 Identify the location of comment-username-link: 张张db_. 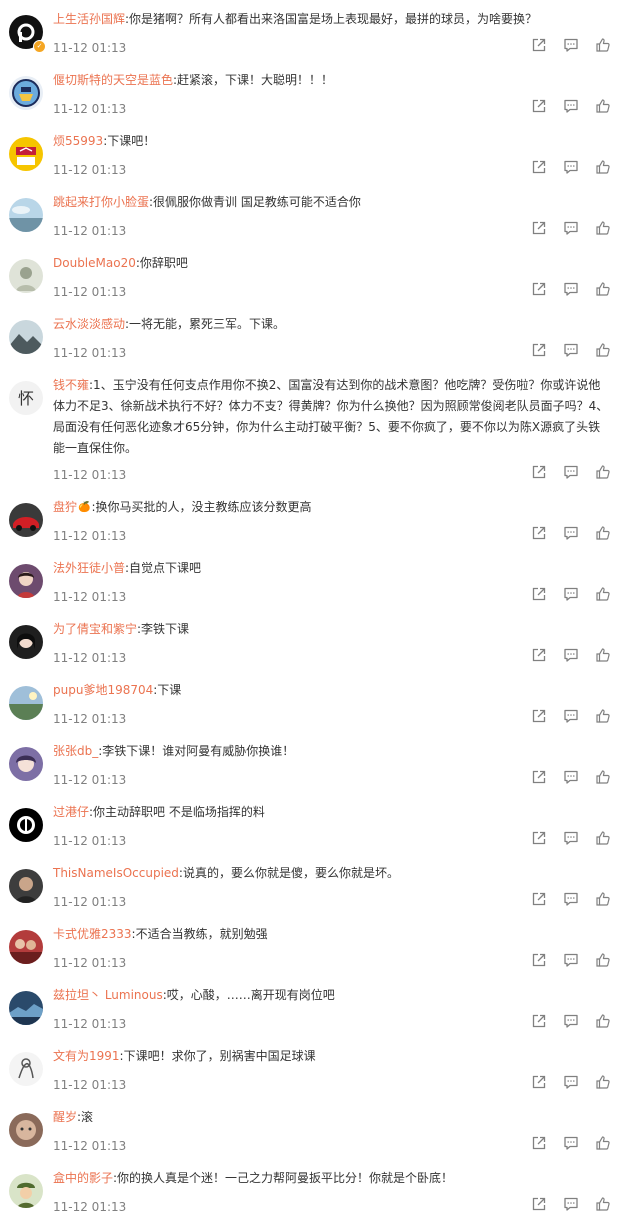
(75, 751).